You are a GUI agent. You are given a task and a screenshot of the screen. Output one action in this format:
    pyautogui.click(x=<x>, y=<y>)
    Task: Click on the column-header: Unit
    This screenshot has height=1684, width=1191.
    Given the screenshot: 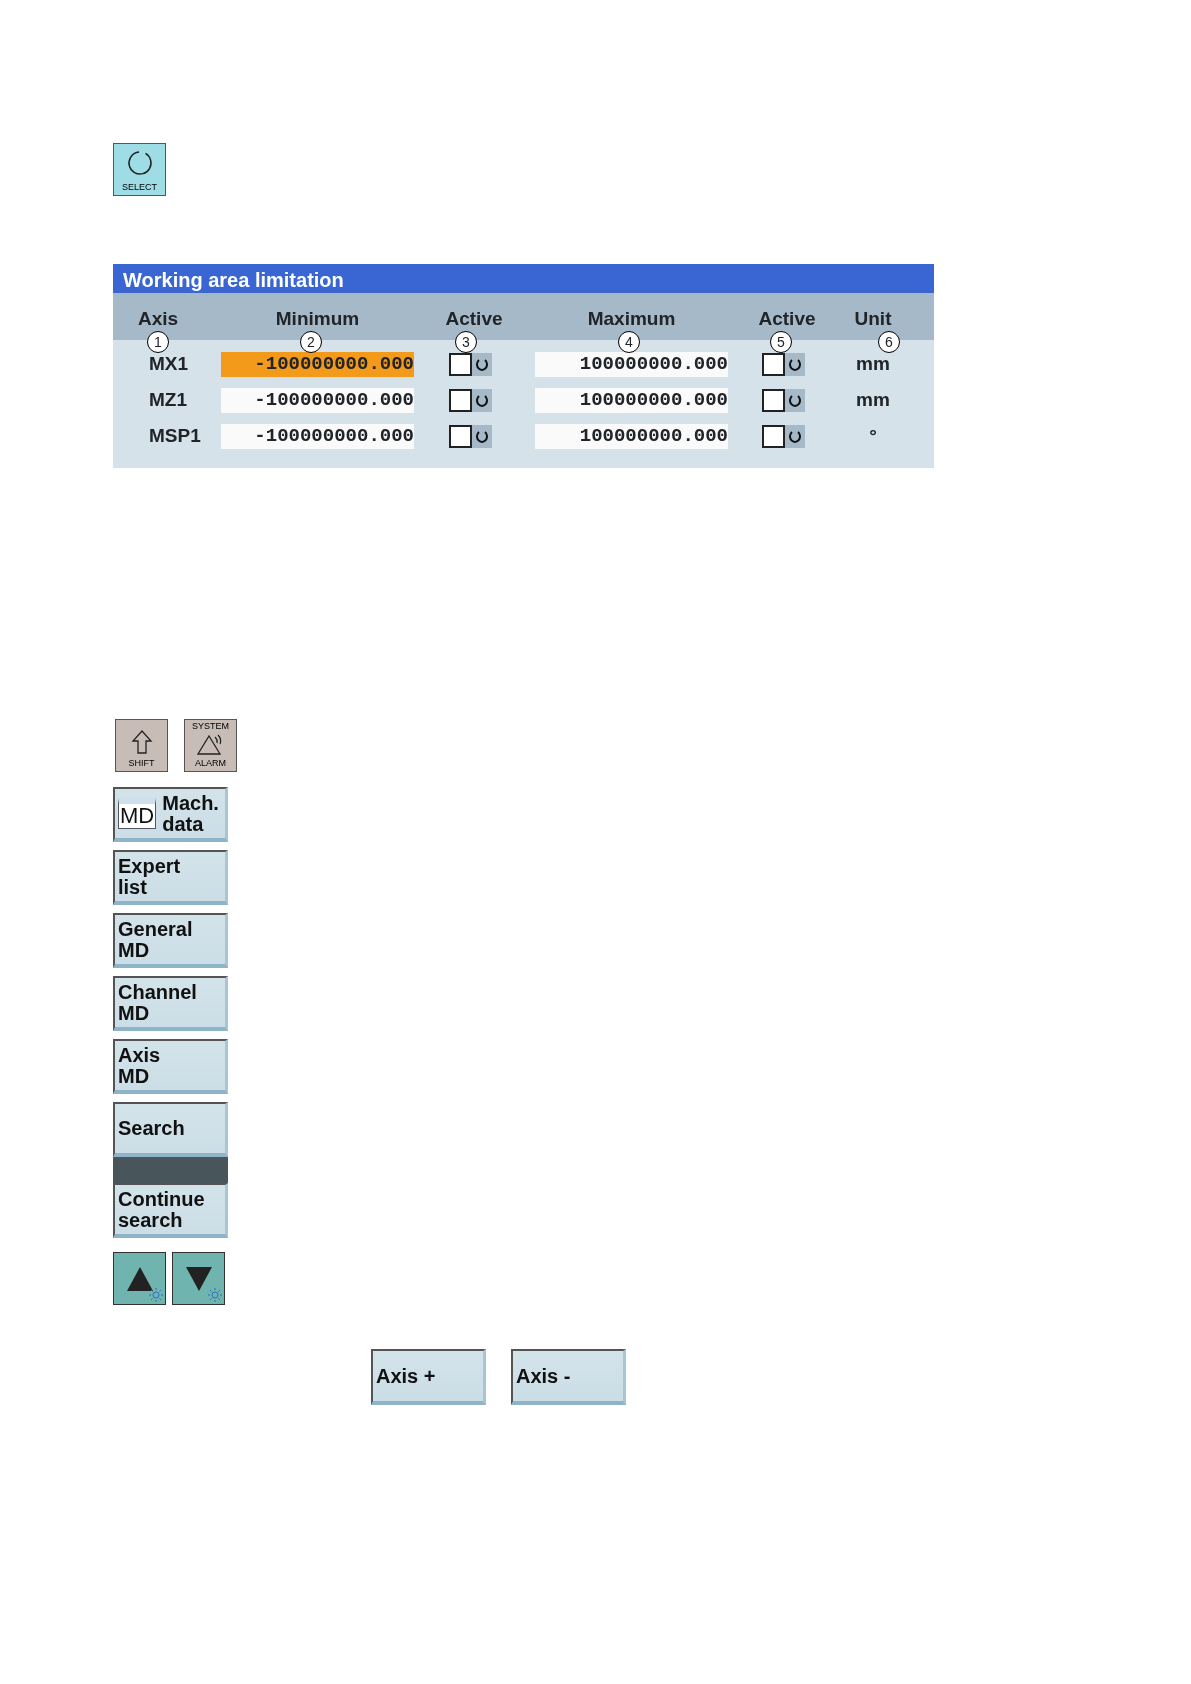 What is the action you would take?
    pyautogui.click(x=873, y=319)
    